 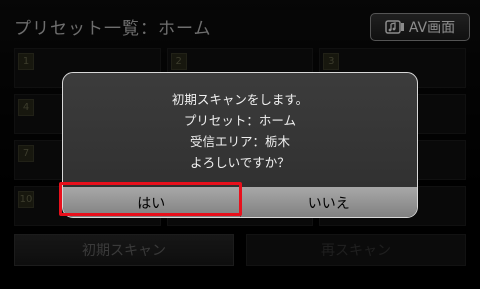 I want to click on dialog-button-bar: はい いいえ, so click(x=240, y=202).